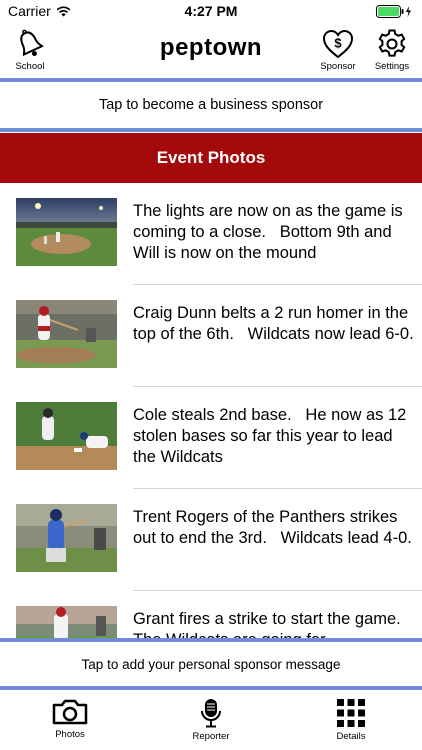  Describe the element at coordinates (392, 66) in the screenshot. I see `settings-label: Settings` at that location.